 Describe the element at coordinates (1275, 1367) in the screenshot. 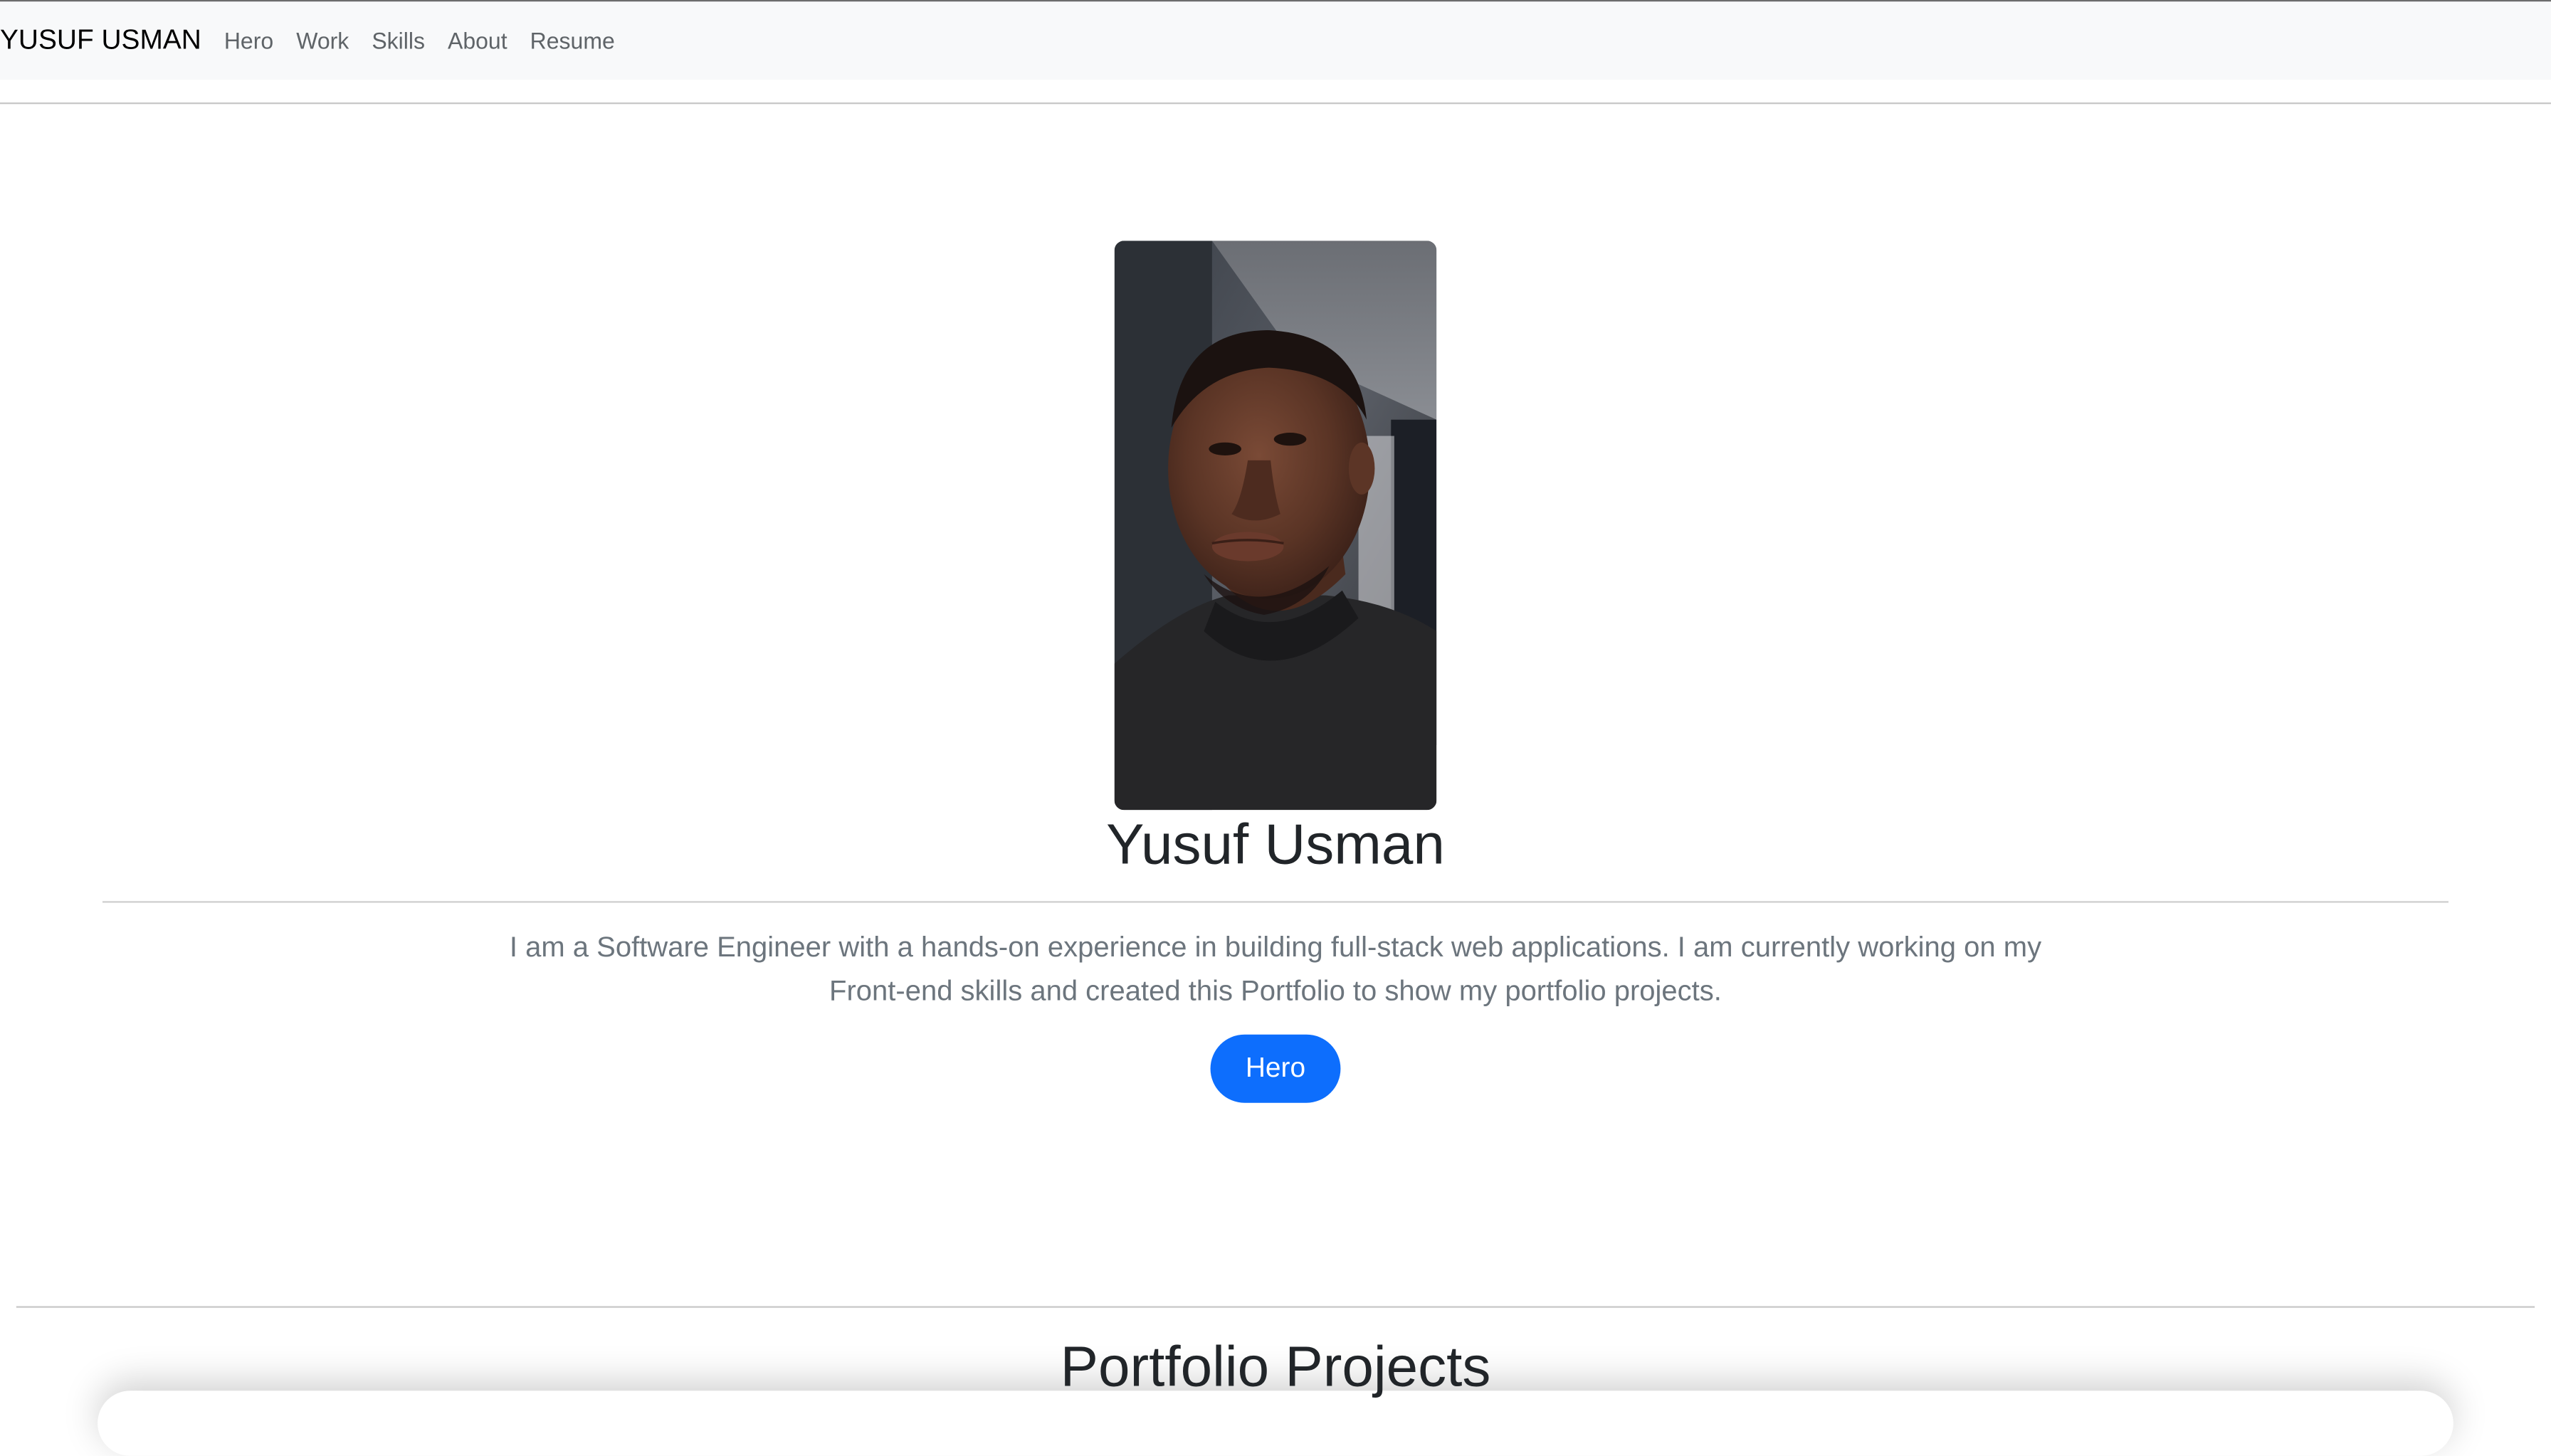

I see `portfolio-projects-title: Portfolio Projects` at that location.